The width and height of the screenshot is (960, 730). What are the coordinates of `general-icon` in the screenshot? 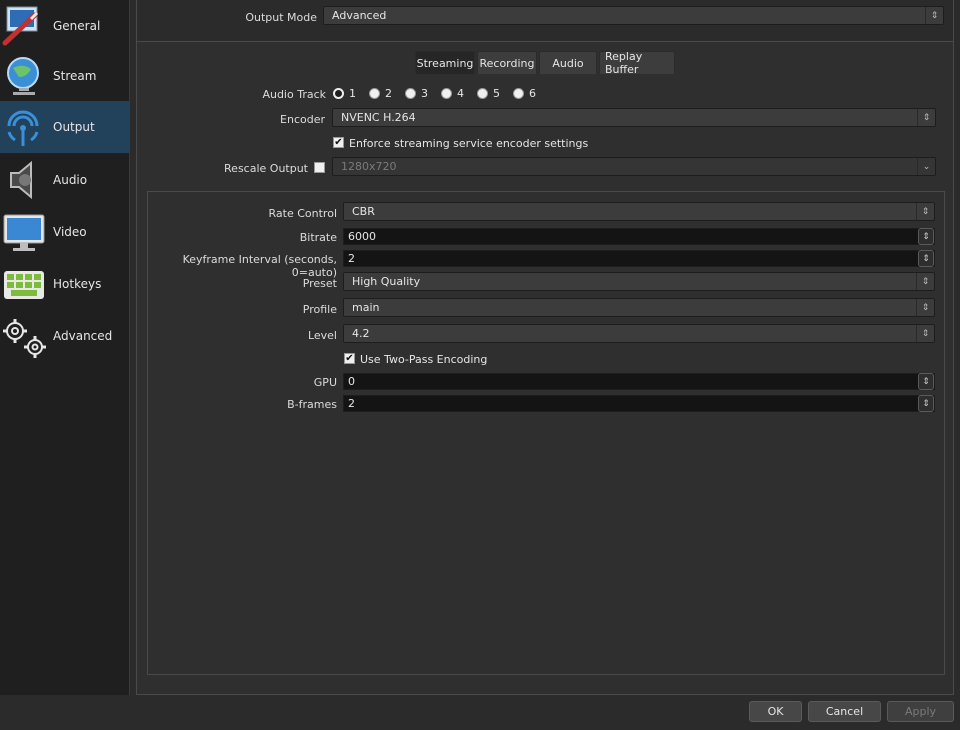 It's located at (24, 26).